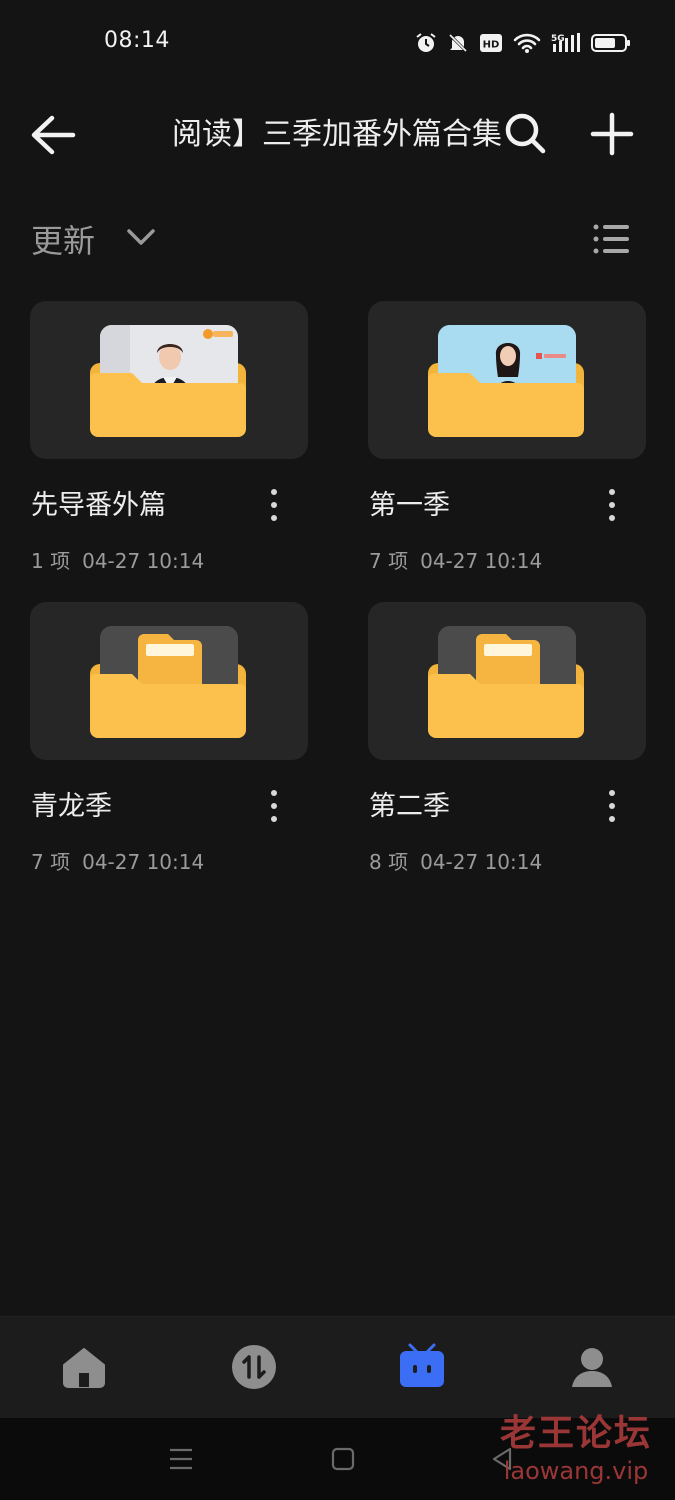 This screenshot has height=1500, width=675. I want to click on folder-meta: 8 项 04-27 10:14, so click(455, 860).